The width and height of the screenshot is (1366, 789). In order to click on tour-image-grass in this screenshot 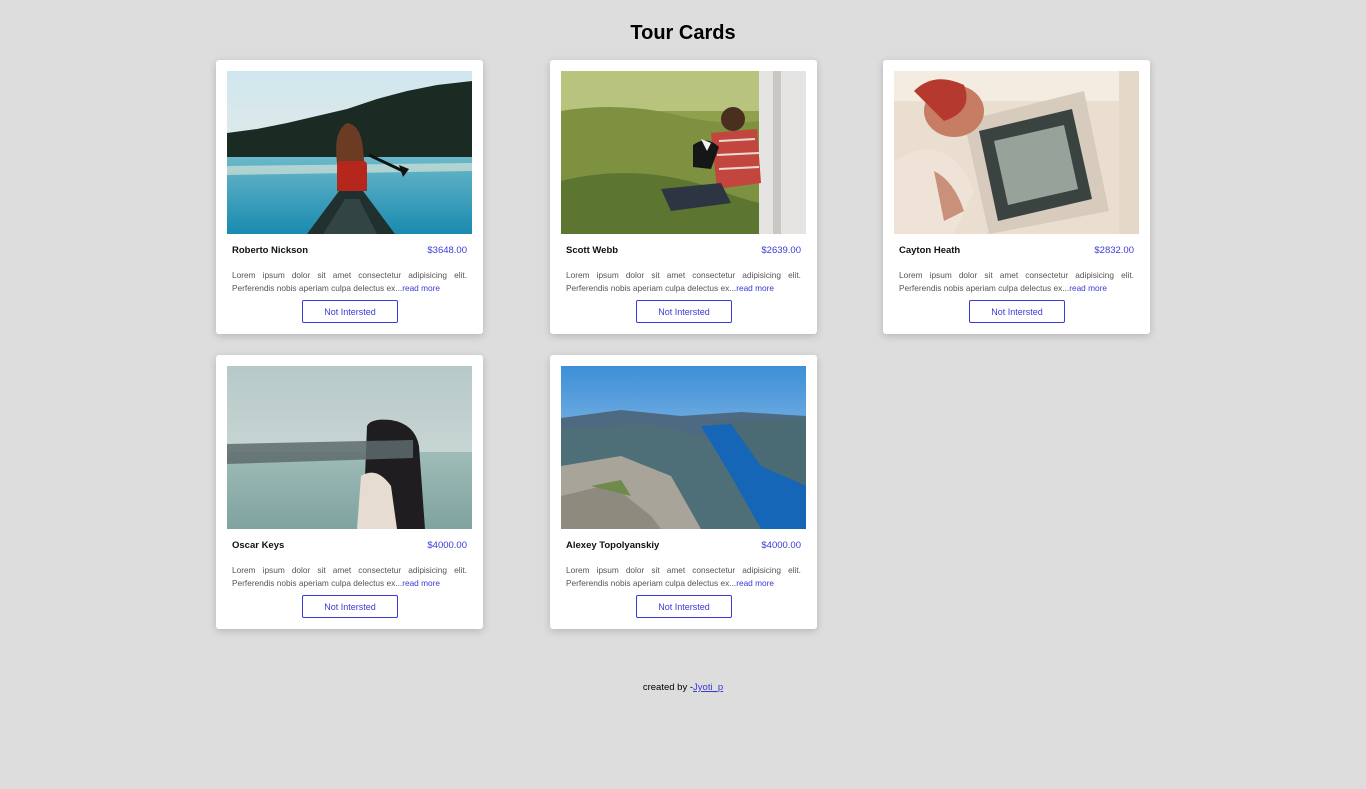, I will do `click(683, 152)`.